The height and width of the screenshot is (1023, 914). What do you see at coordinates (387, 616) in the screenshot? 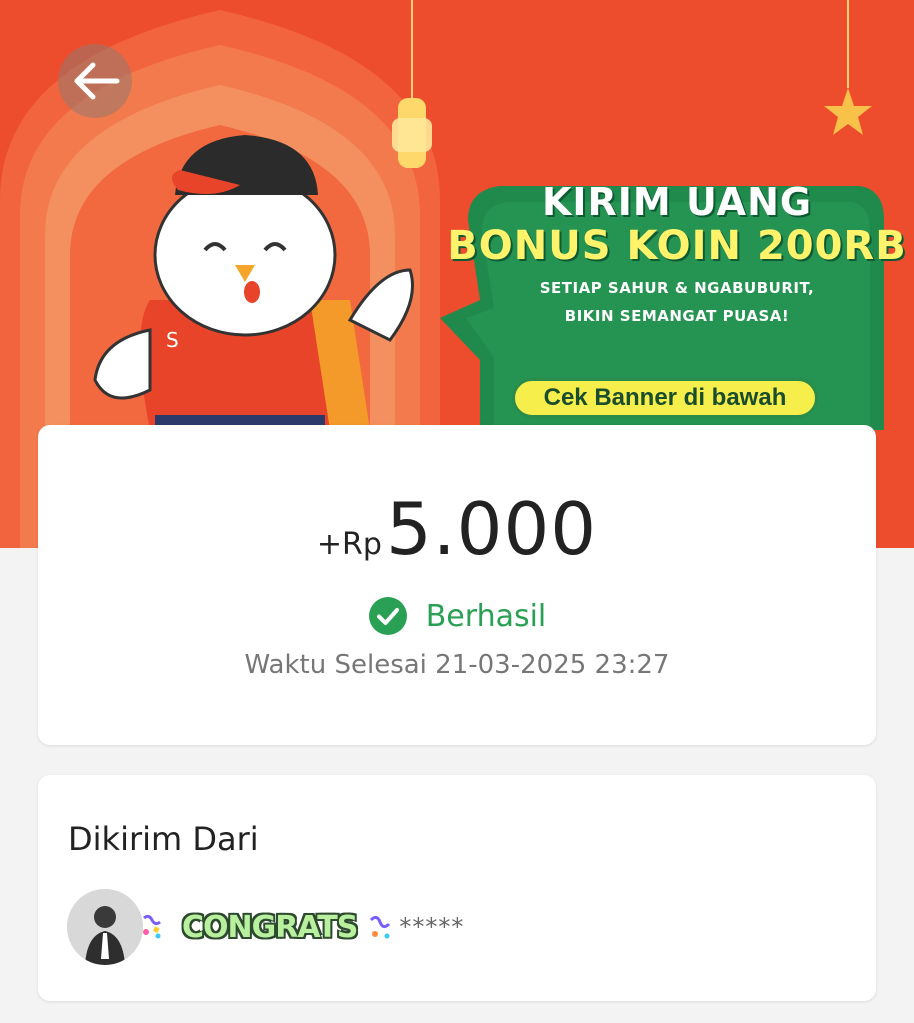
I see `check-circle-icon` at bounding box center [387, 616].